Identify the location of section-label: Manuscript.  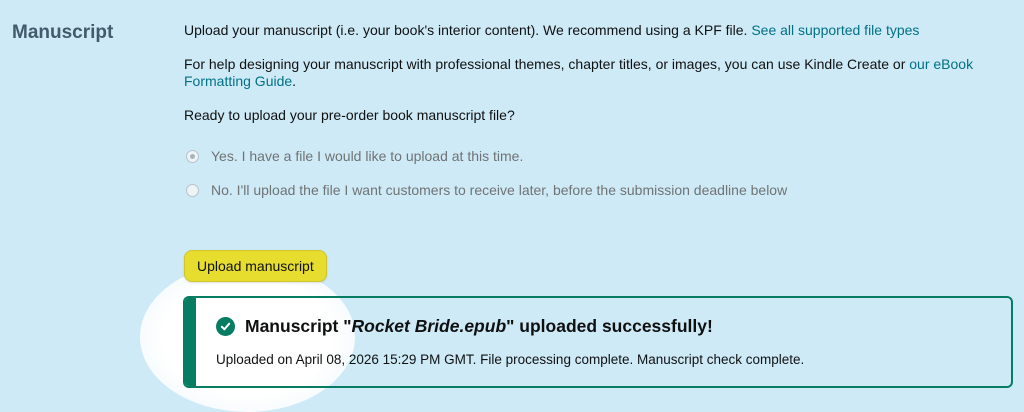
(63, 32).